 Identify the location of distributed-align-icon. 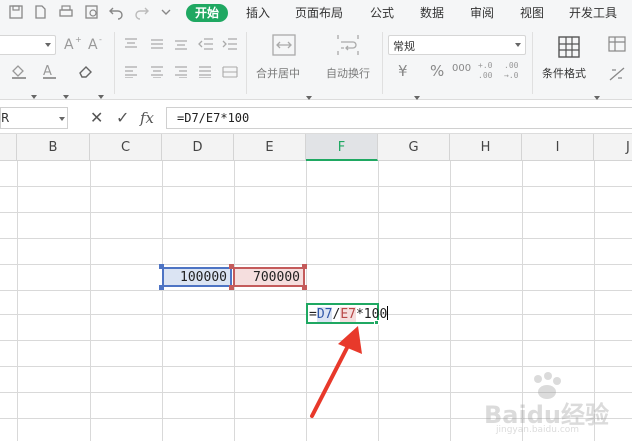
(230, 72).